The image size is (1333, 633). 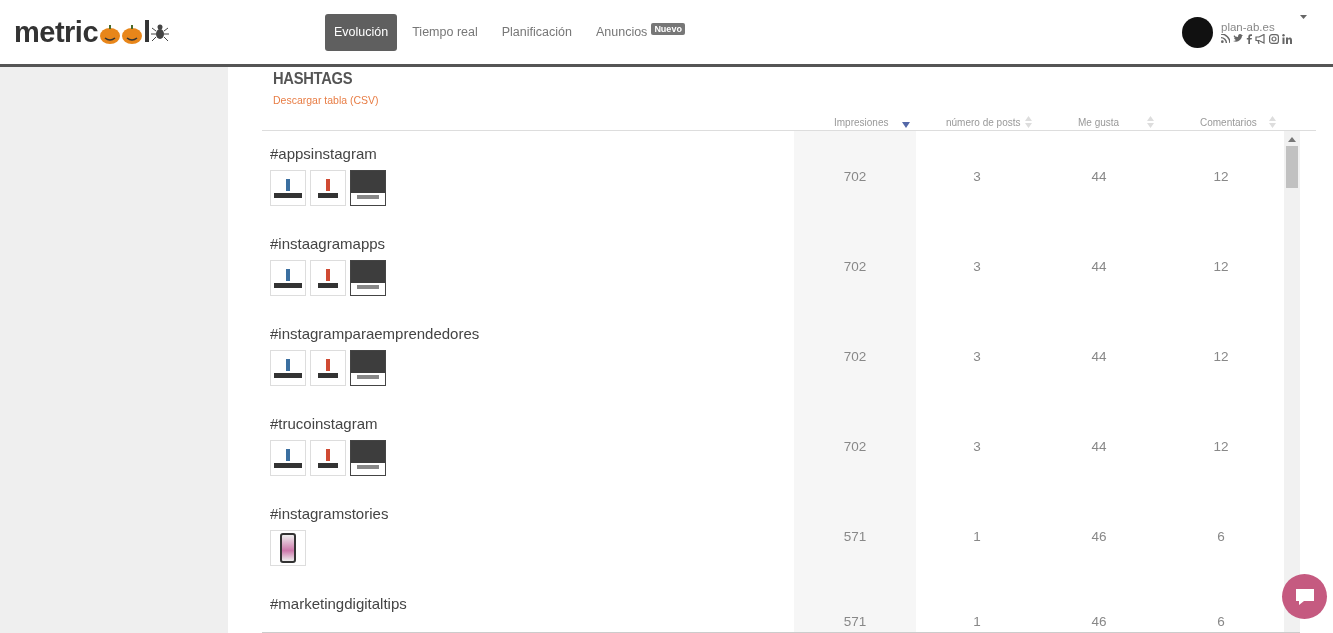 I want to click on download-link: Descargar tabla (CSV), so click(x=326, y=100).